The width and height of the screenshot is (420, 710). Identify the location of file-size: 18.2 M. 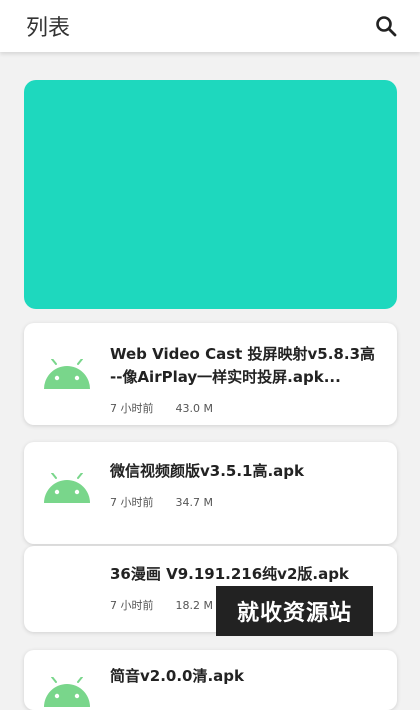
(194, 605).